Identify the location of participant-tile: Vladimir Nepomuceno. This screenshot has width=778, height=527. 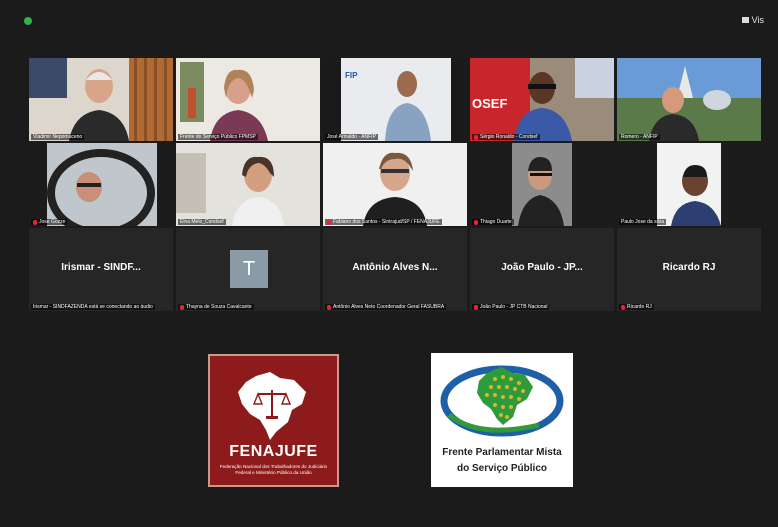
(101, 99).